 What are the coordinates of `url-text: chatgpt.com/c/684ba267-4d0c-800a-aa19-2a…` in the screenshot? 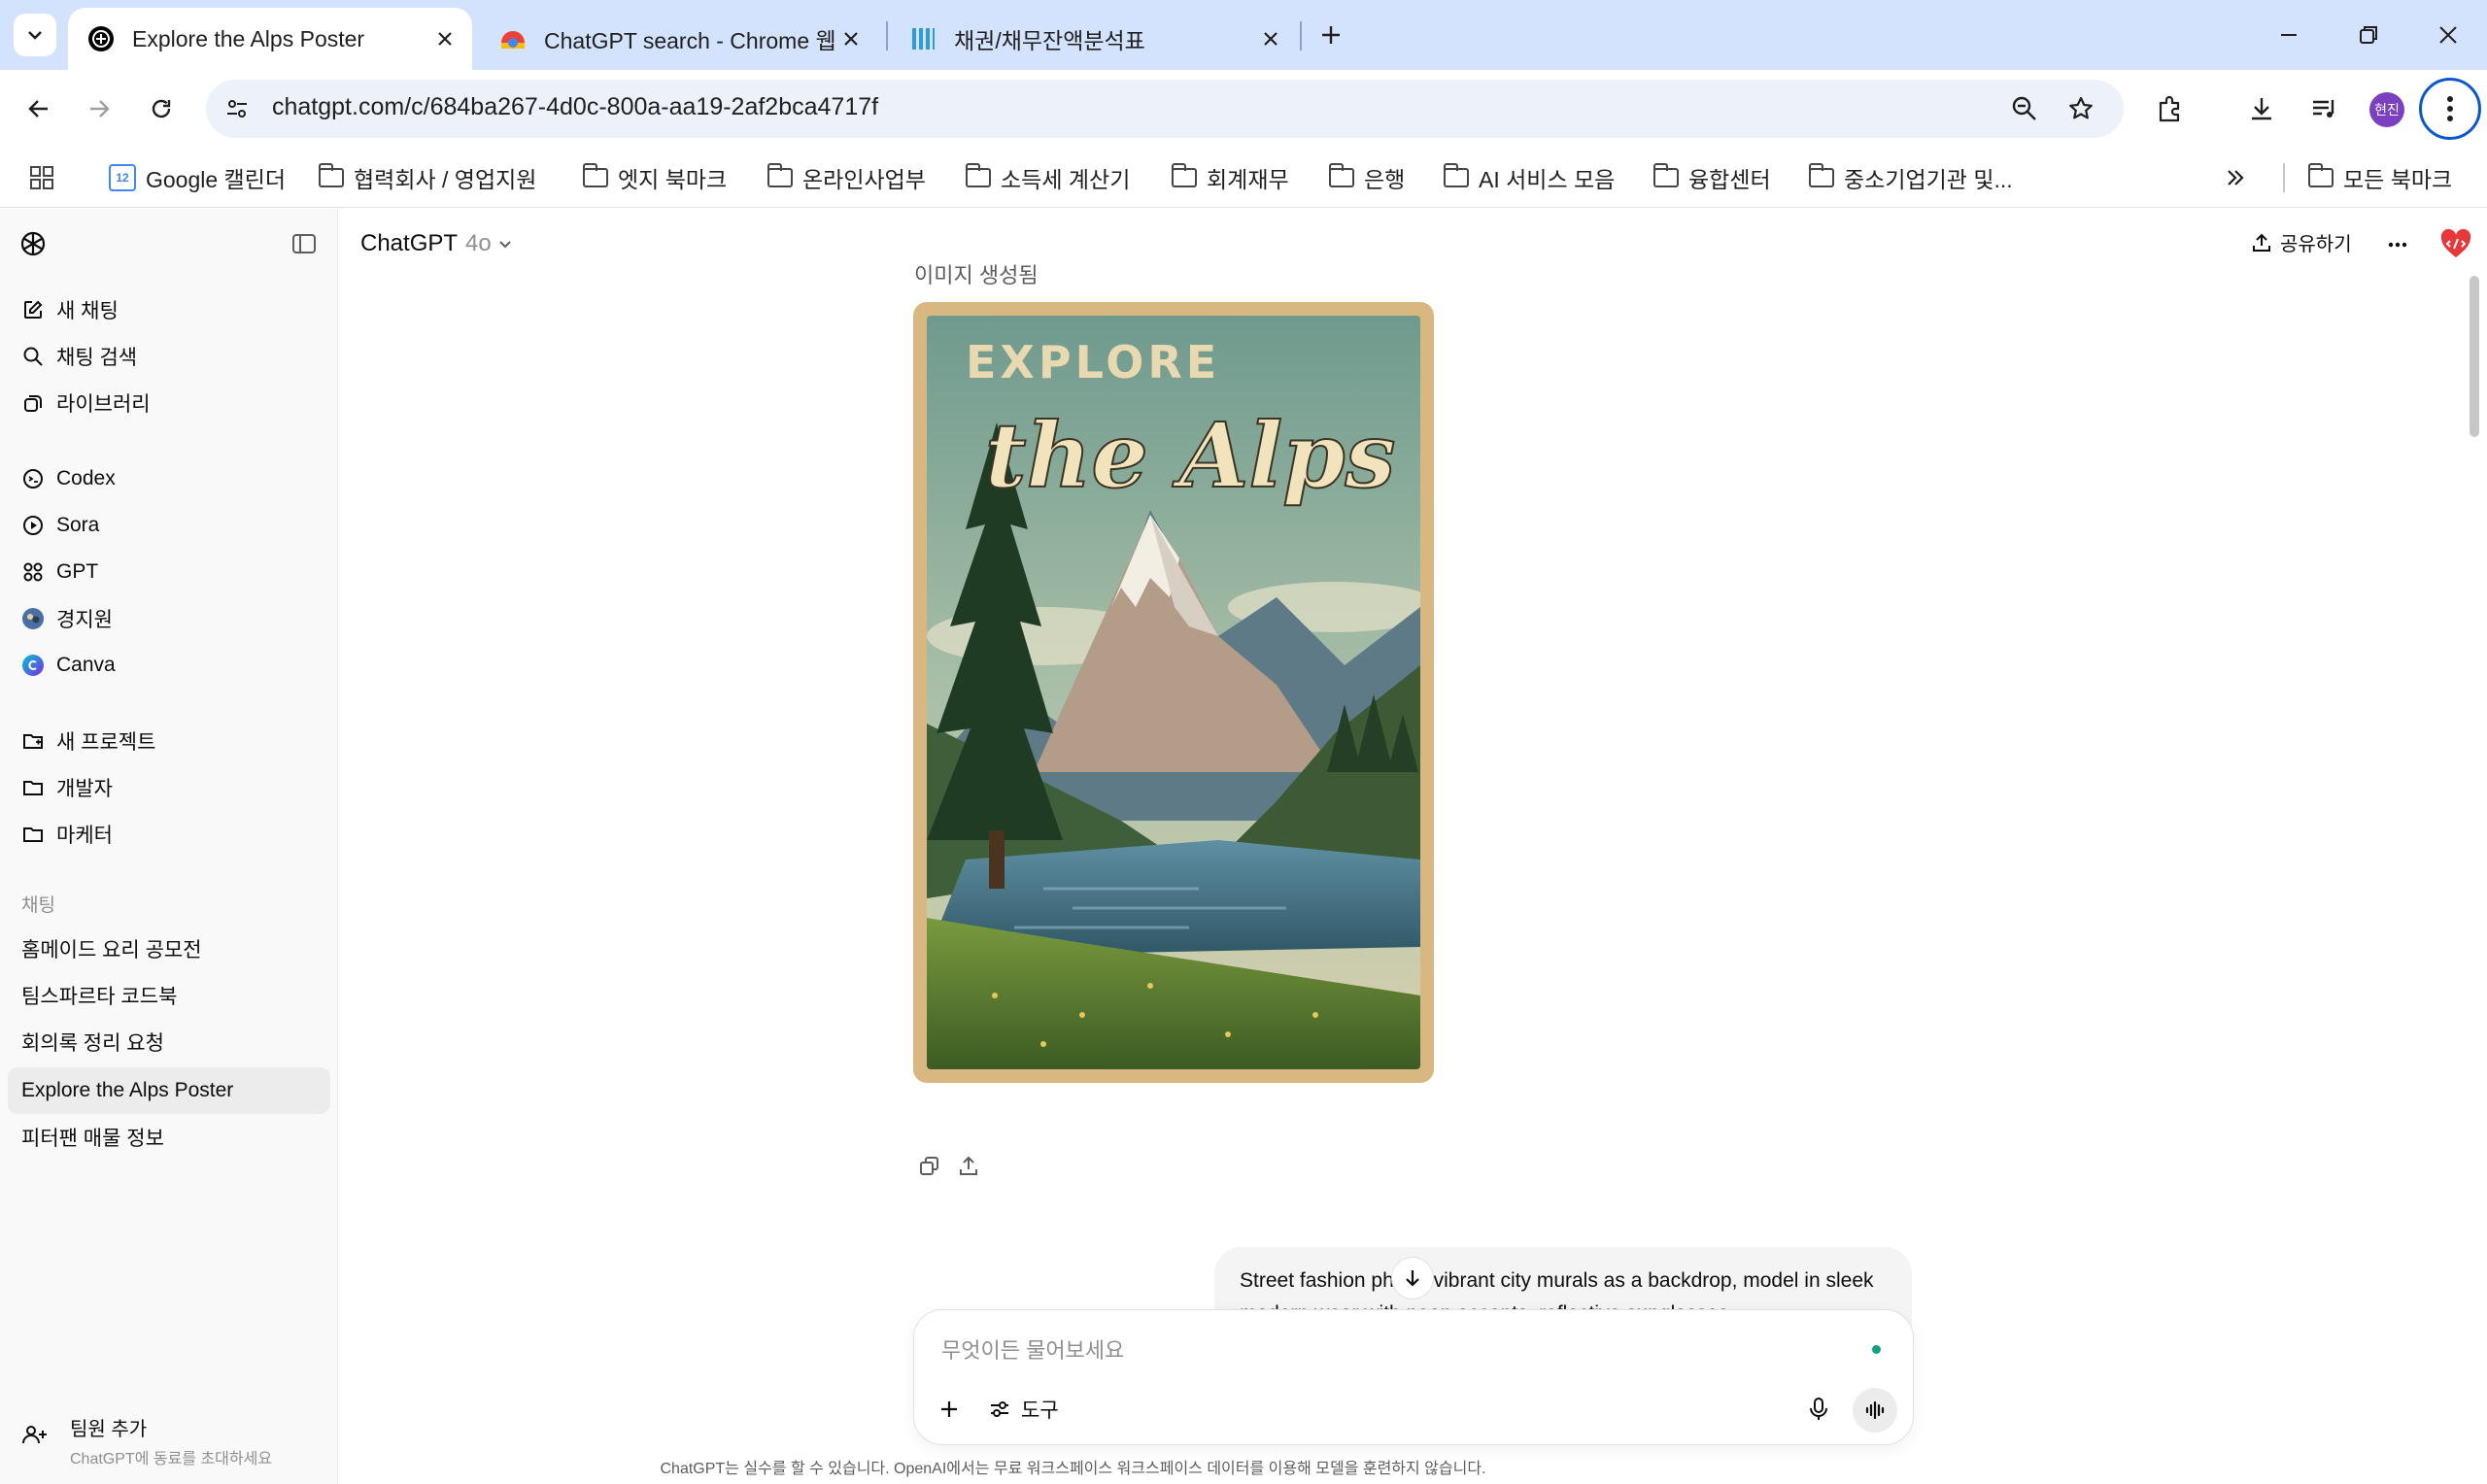 It's located at (575, 107).